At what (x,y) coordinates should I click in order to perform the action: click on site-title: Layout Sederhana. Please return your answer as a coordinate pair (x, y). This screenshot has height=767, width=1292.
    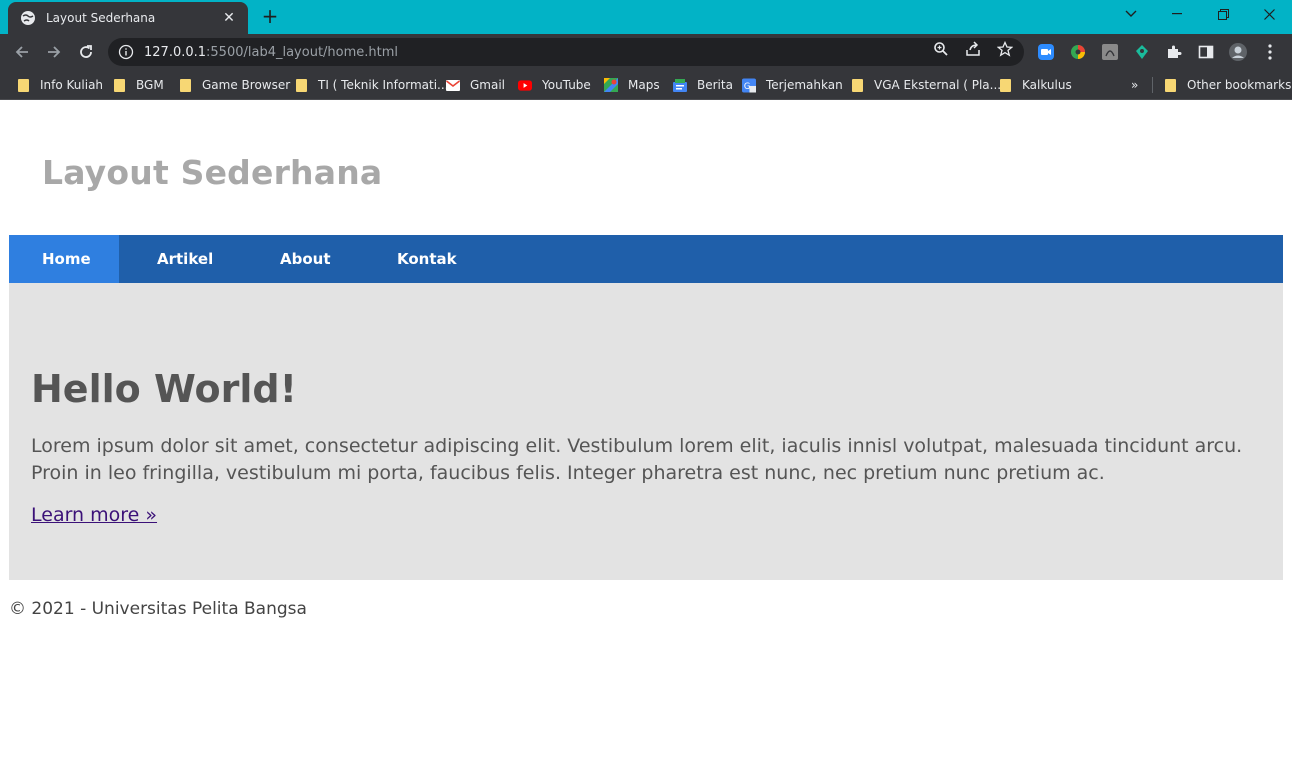
    Looking at the image, I should click on (212, 172).